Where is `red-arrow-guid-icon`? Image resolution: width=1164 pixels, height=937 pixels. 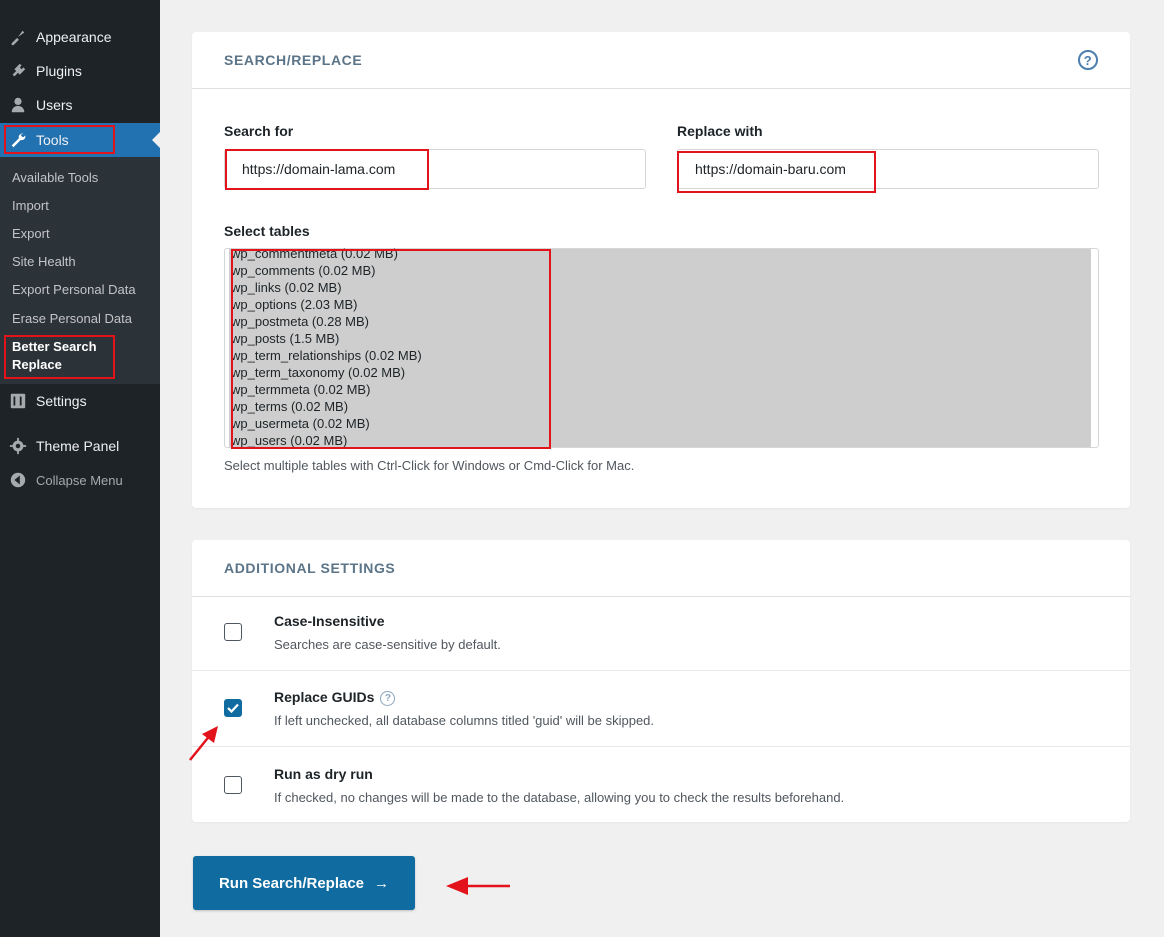 red-arrow-guid-icon is located at coordinates (203, 743).